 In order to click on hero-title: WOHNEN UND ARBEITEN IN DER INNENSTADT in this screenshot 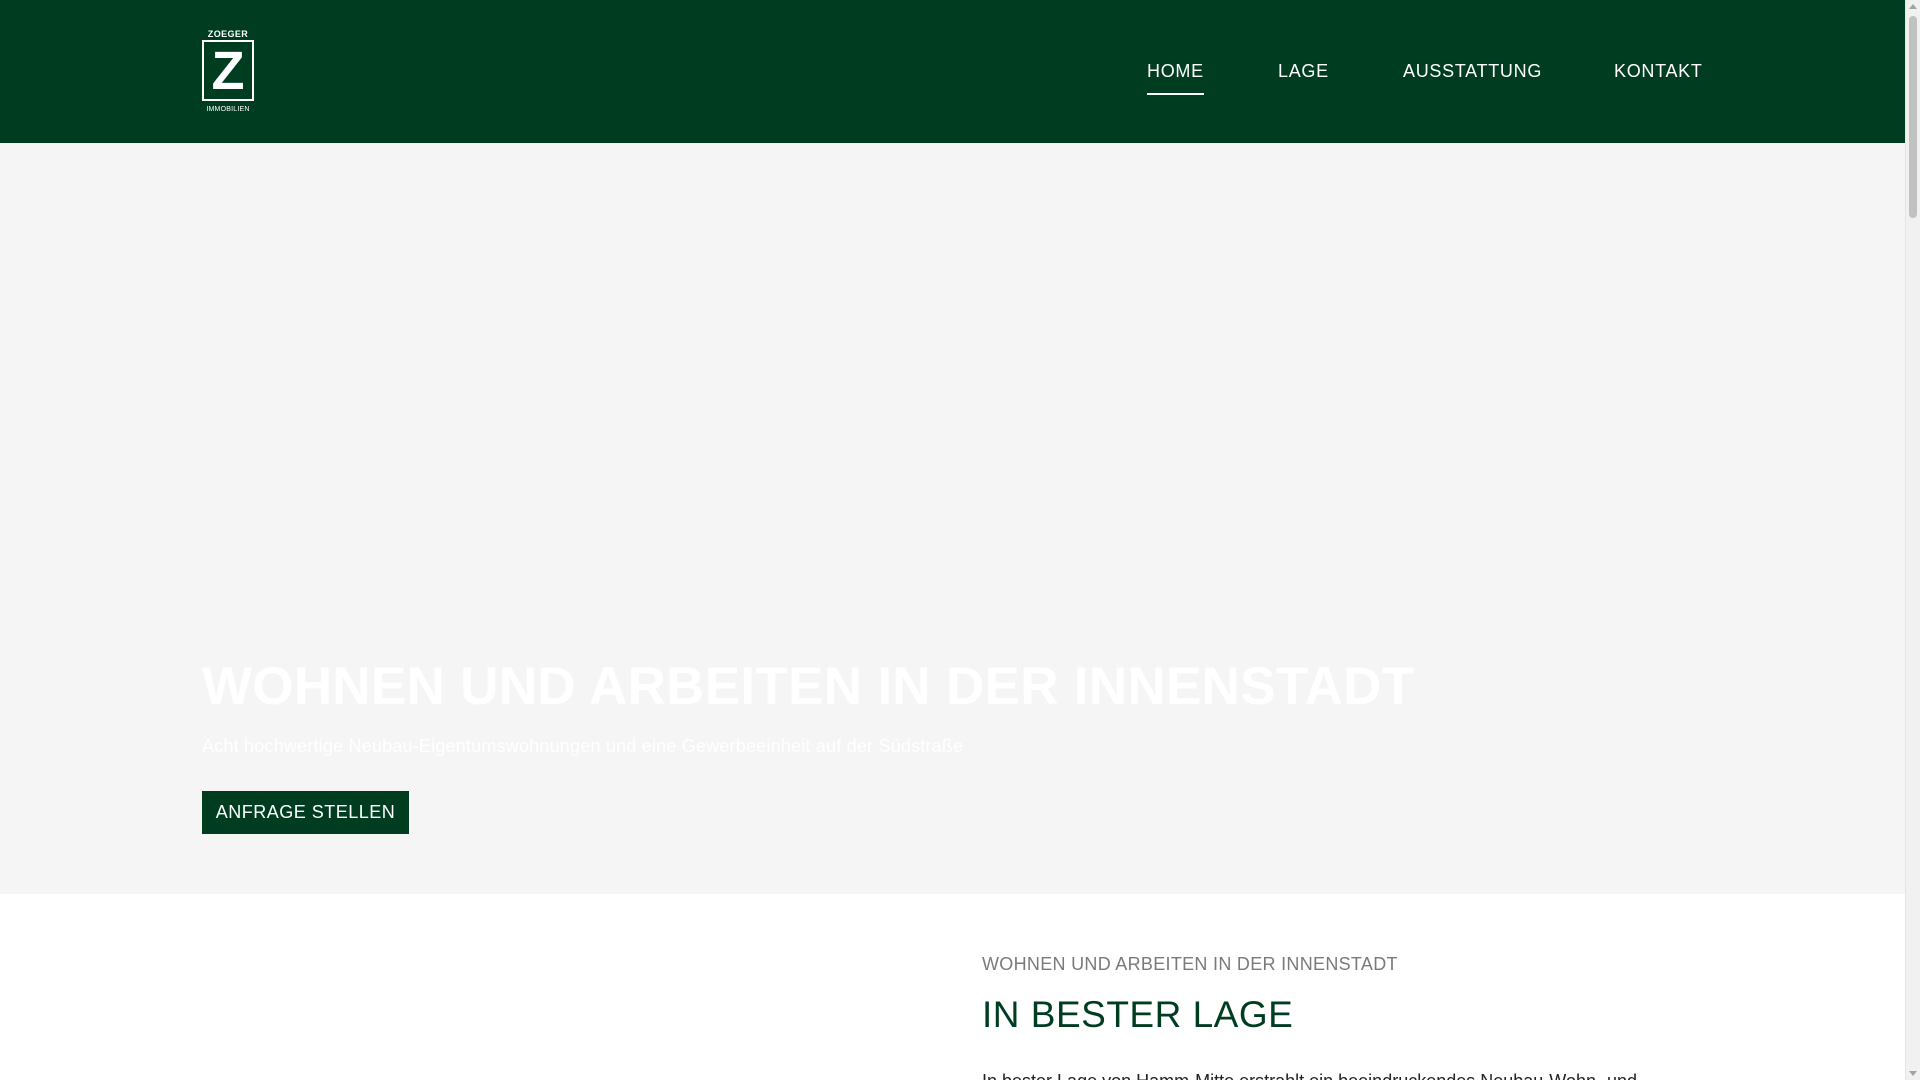, I will do `click(808, 686)`.